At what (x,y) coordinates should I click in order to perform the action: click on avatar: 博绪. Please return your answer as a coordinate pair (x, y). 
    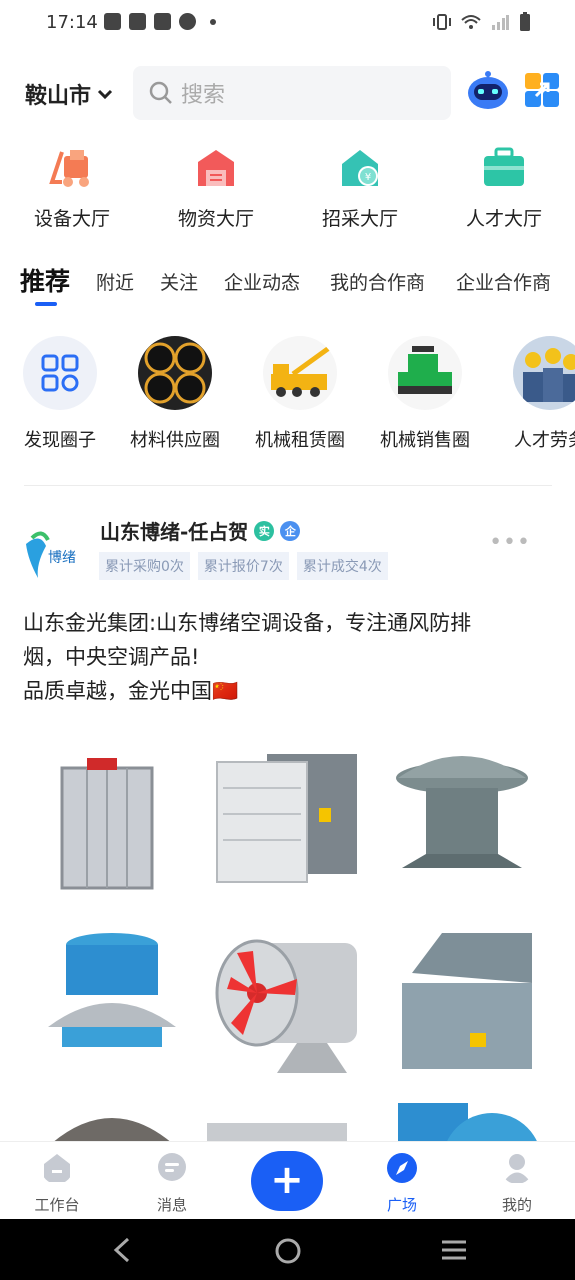
    Looking at the image, I should click on (53, 555).